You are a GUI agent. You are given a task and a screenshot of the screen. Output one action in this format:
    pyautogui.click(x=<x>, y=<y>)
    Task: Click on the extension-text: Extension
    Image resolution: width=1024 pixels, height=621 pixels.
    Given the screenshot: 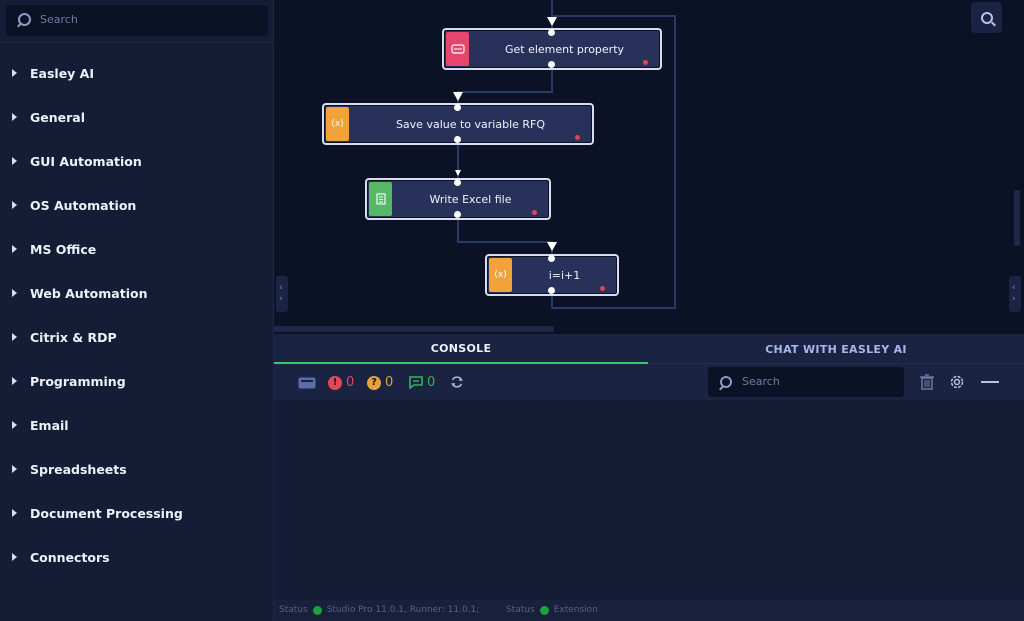 What is the action you would take?
    pyautogui.click(x=575, y=610)
    